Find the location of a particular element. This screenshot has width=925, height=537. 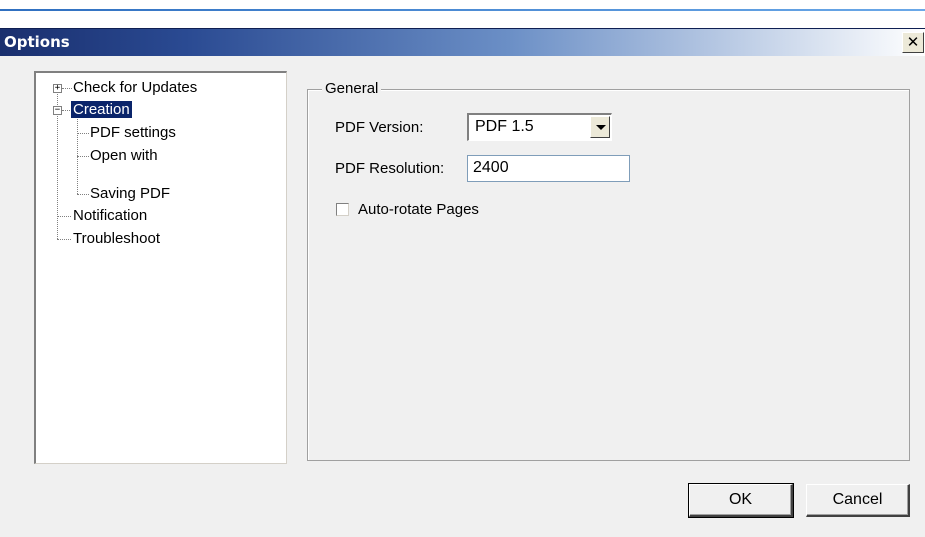

tree-item-open-with: Open with is located at coordinates (124, 156).